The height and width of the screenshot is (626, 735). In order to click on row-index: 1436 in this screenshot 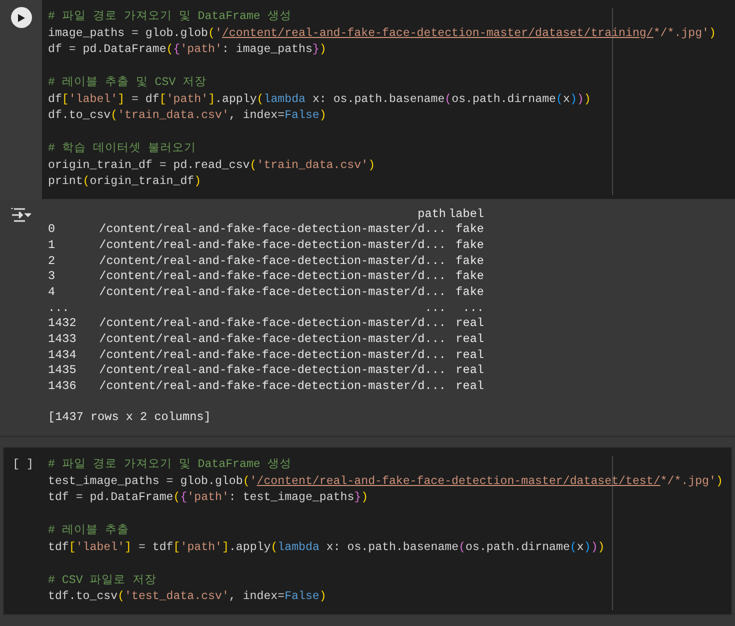, I will do `click(63, 387)`.